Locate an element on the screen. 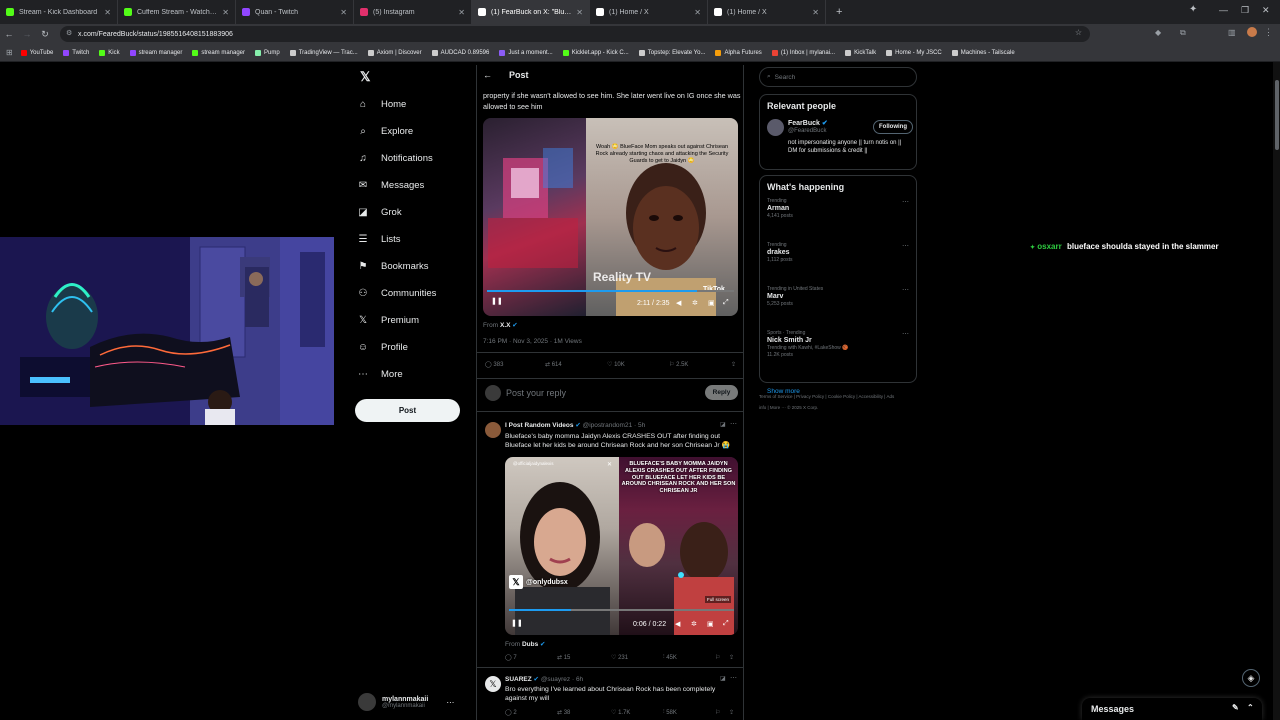 This screenshot has height=720, width=1280. browser-tab: (1) FearBuck on X: "Bluefac ✕ is located at coordinates (531, 12).